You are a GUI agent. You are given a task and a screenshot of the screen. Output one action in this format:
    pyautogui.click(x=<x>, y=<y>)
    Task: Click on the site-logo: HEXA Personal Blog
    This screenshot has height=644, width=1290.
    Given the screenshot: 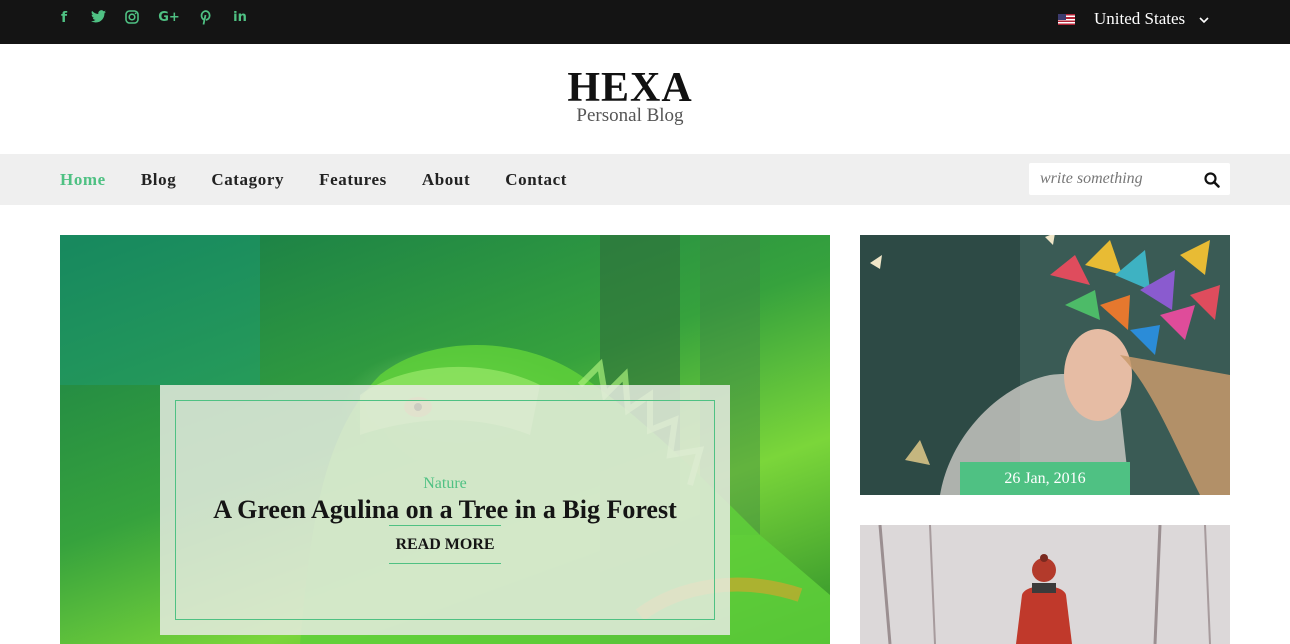 What is the action you would take?
    pyautogui.click(x=630, y=96)
    